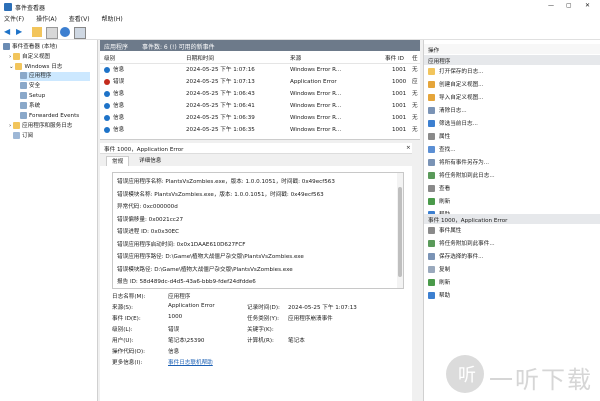 This screenshot has height=401, width=600. I want to click on action-item: 查看, so click(439, 189).